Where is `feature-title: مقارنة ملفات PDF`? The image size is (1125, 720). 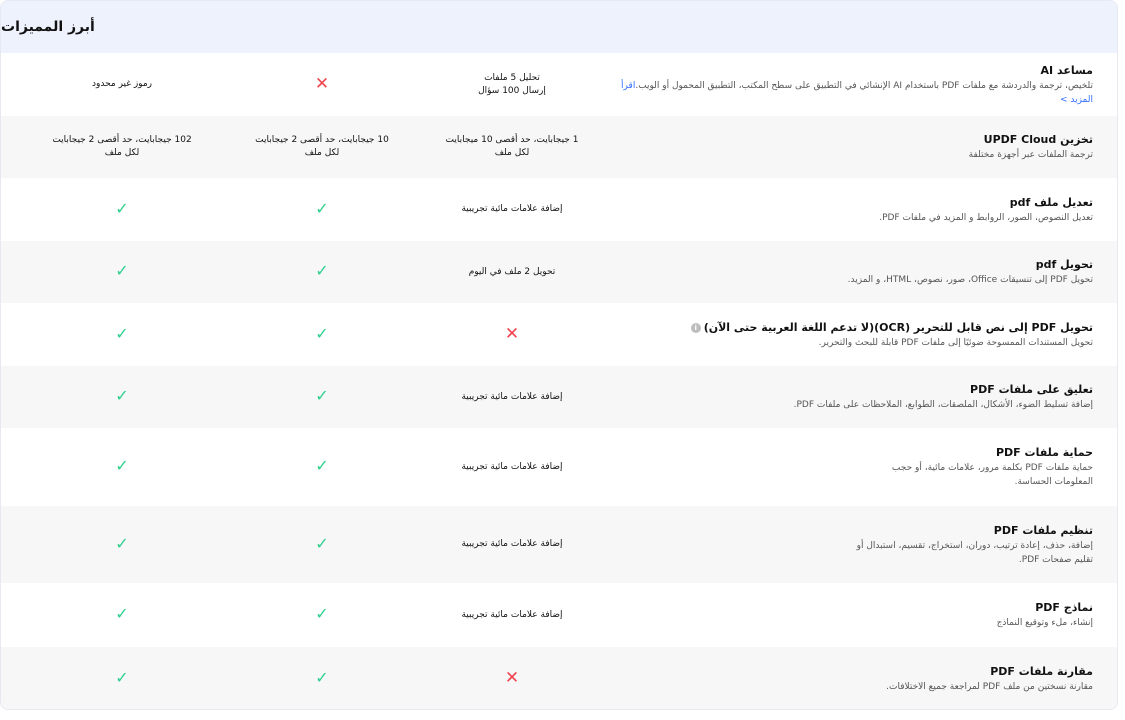 feature-title: مقارنة ملفات PDF is located at coordinates (854, 671).